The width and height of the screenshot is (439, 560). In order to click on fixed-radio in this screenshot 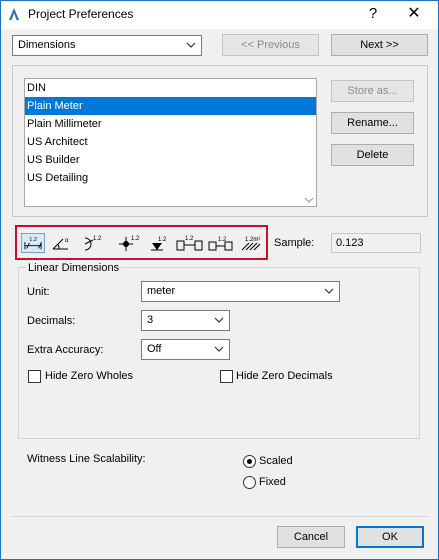, I will do `click(249, 482)`.